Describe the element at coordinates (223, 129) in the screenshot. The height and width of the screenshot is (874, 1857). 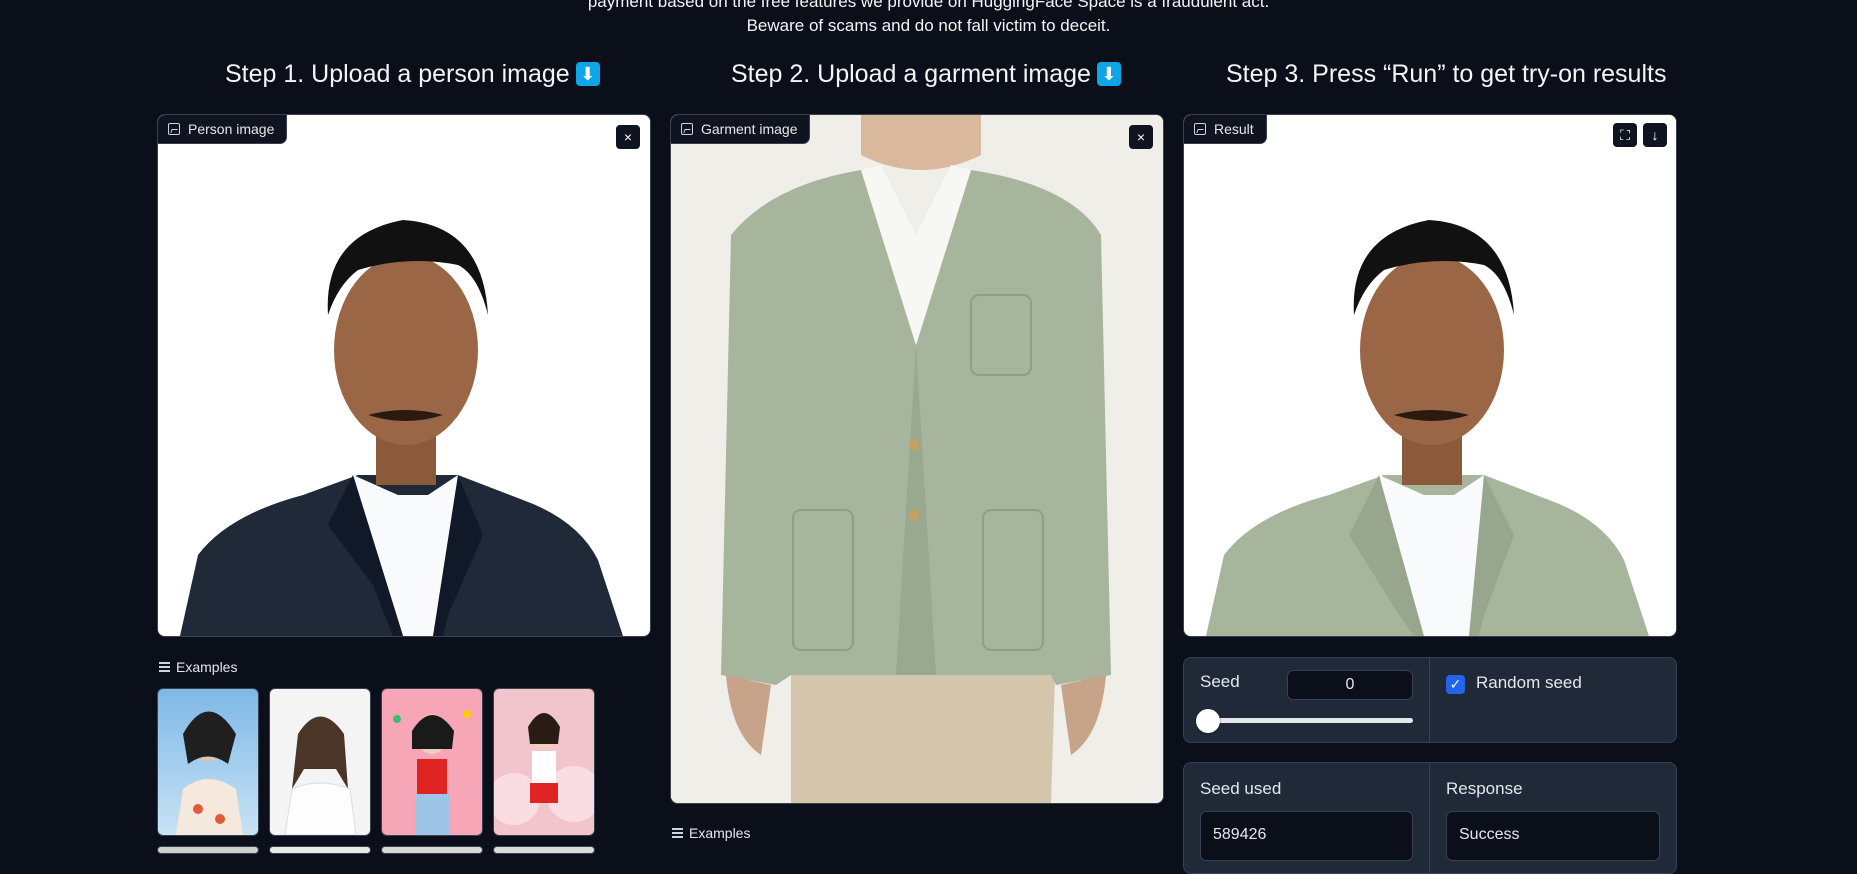
I see `person-image-tag: Person image` at that location.